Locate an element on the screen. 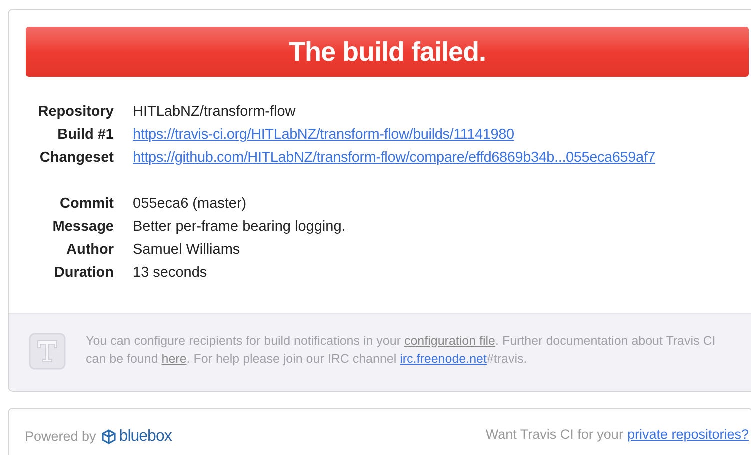 Image resolution: width=751 pixels, height=455 pixels. irc-link: irc.freenode.net is located at coordinates (443, 359).